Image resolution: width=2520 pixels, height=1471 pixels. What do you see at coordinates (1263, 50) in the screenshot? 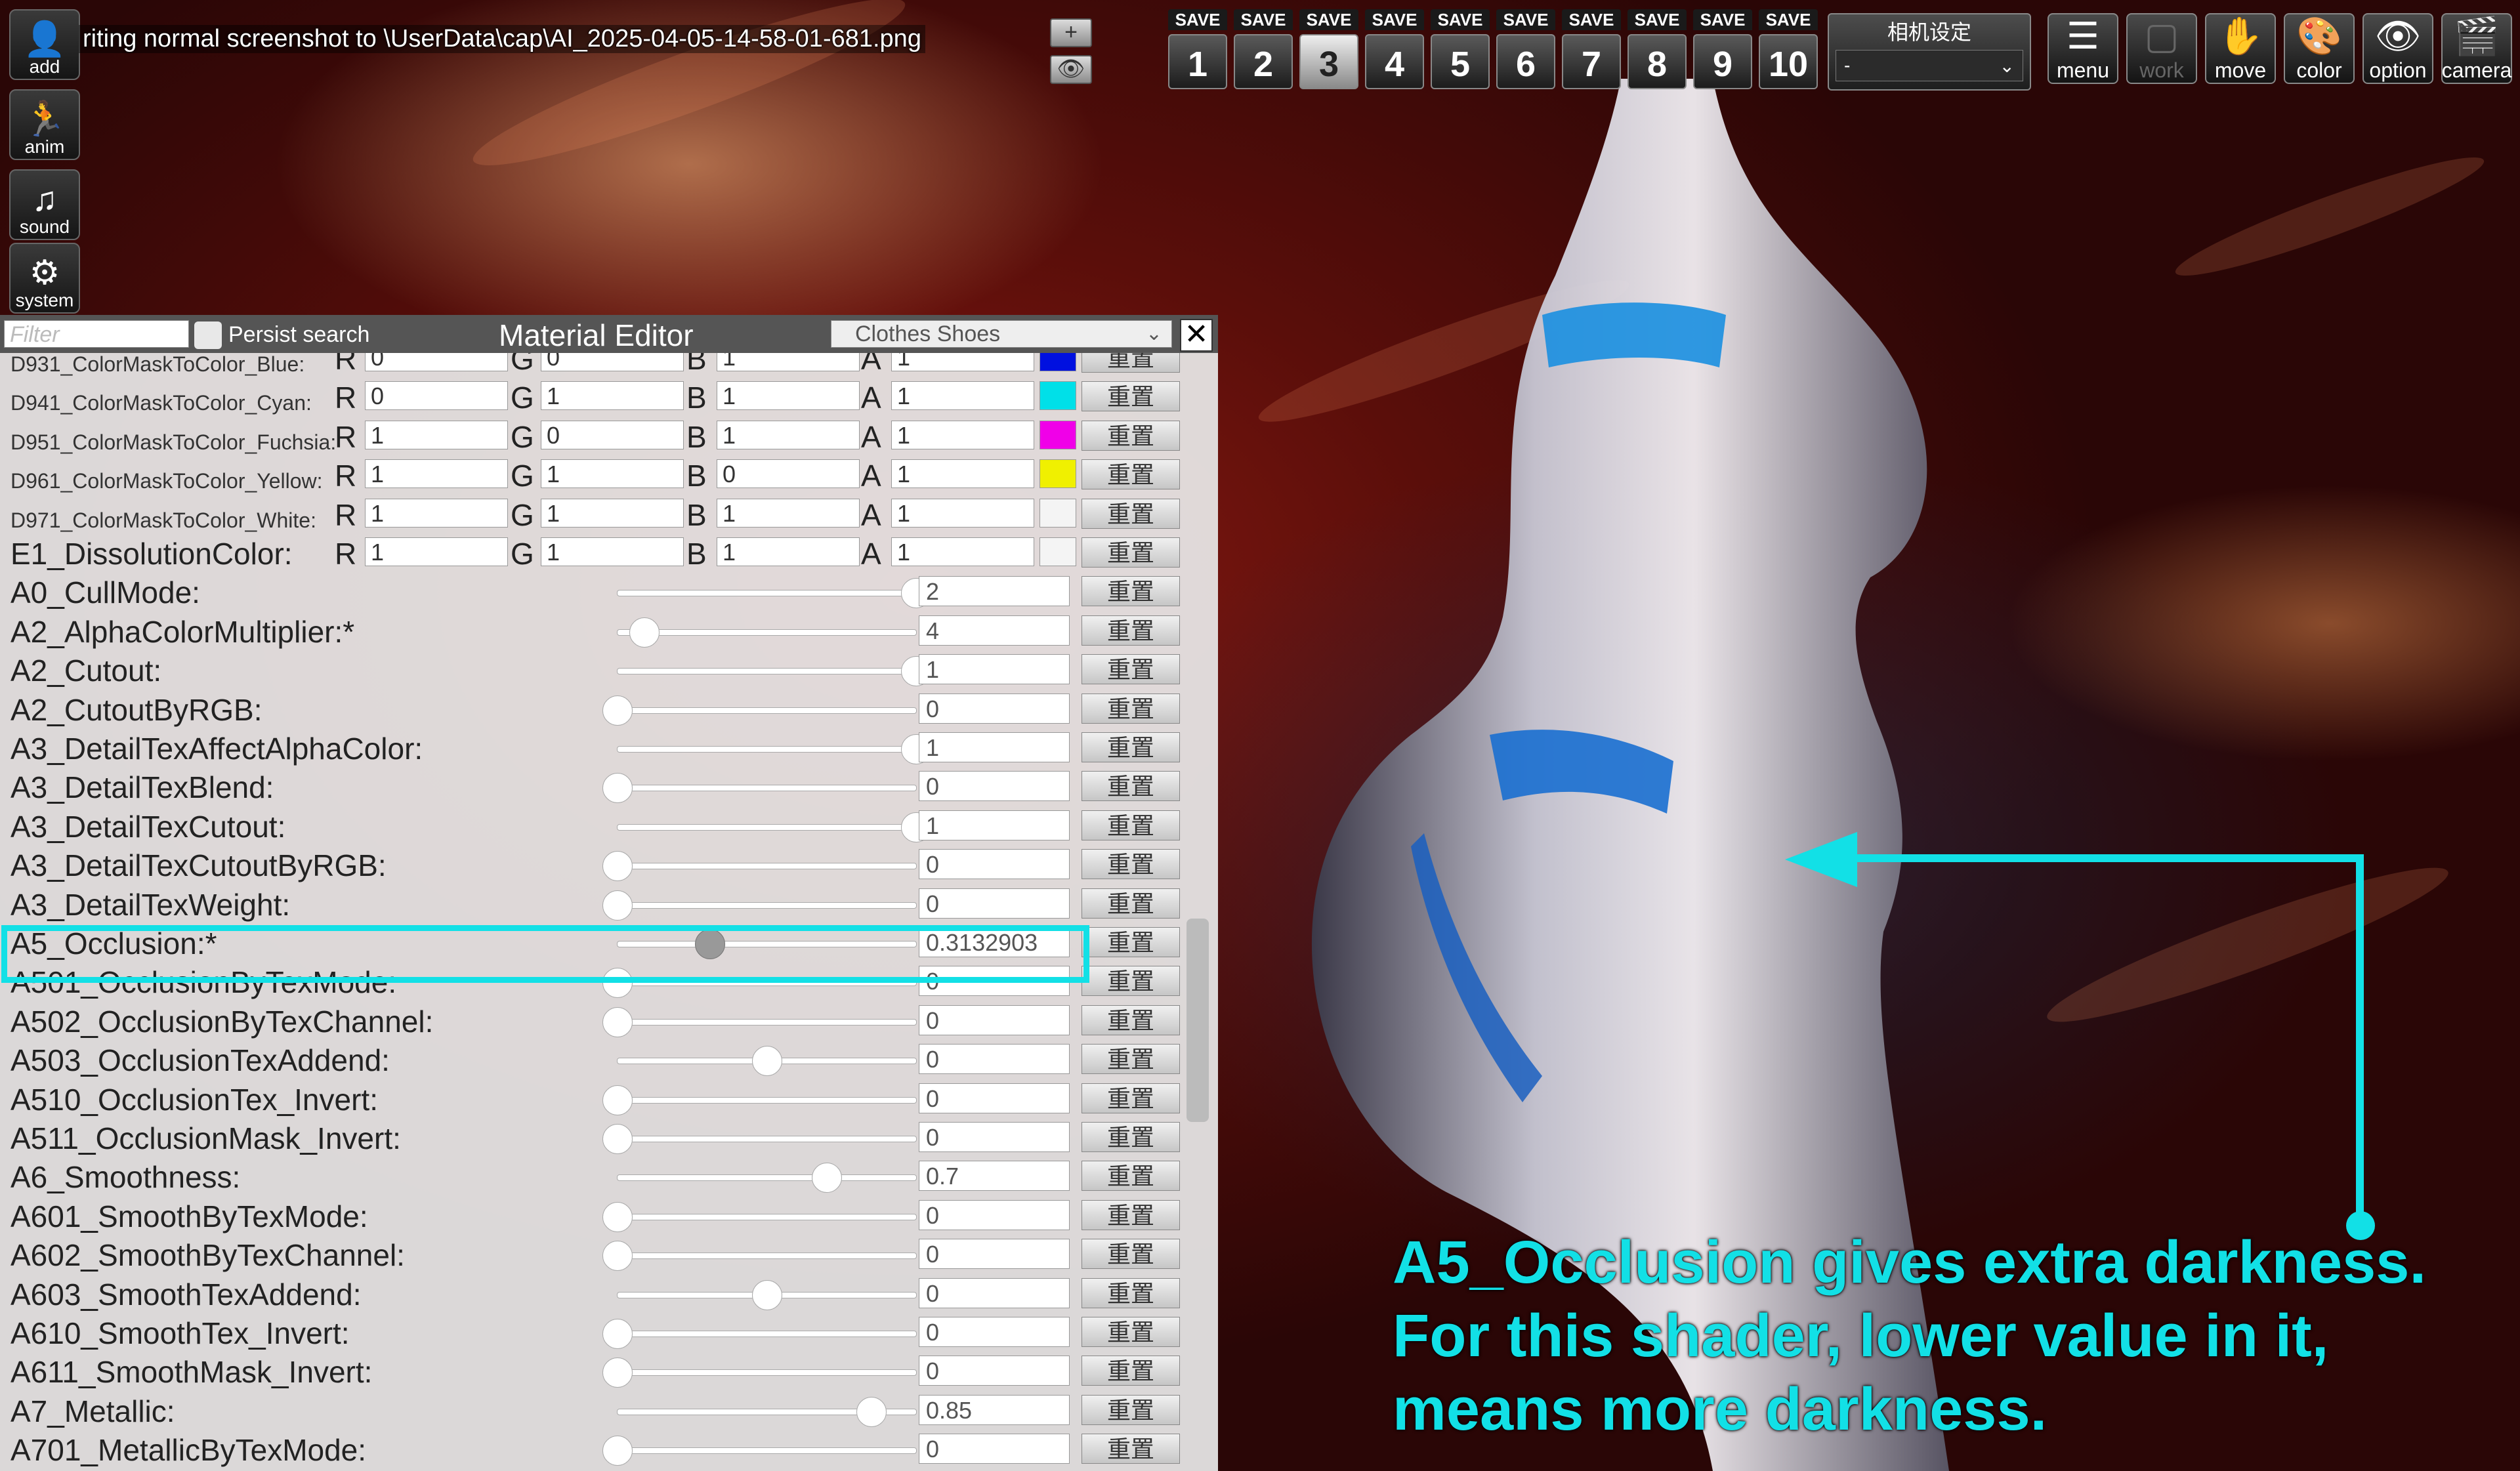
I see `save-slot-2: SAVE 2` at bounding box center [1263, 50].